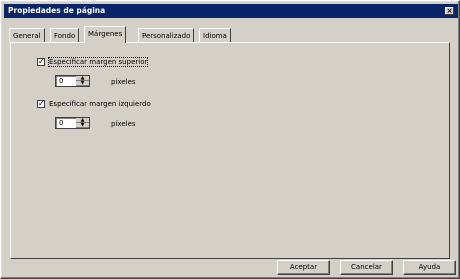 Image resolution: width=460 pixels, height=279 pixels. Describe the element at coordinates (166, 35) in the screenshot. I see `tab-personalizado: Personalizado` at that location.